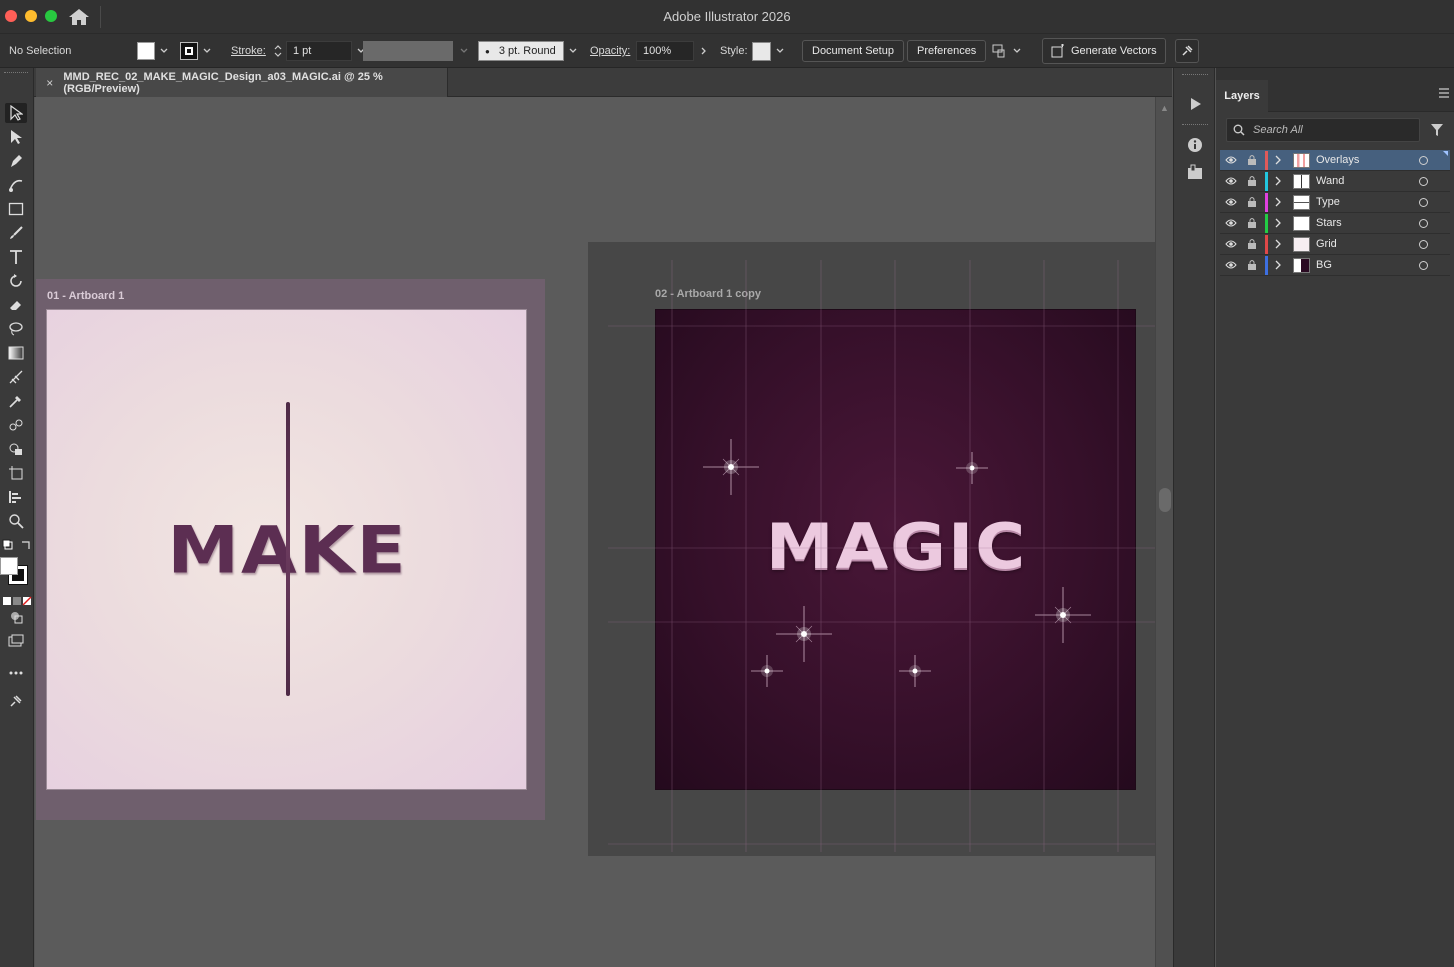 This screenshot has height=967, width=1454. What do you see at coordinates (1164, 532) in the screenshot?
I see `vertical-scrollbar: ▲` at bounding box center [1164, 532].